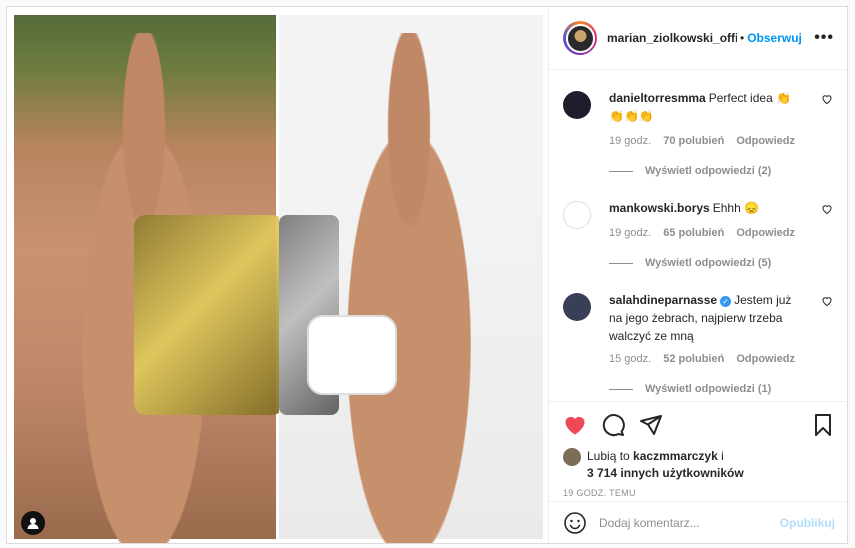  What do you see at coordinates (651, 425) in the screenshot?
I see `share-icon` at bounding box center [651, 425].